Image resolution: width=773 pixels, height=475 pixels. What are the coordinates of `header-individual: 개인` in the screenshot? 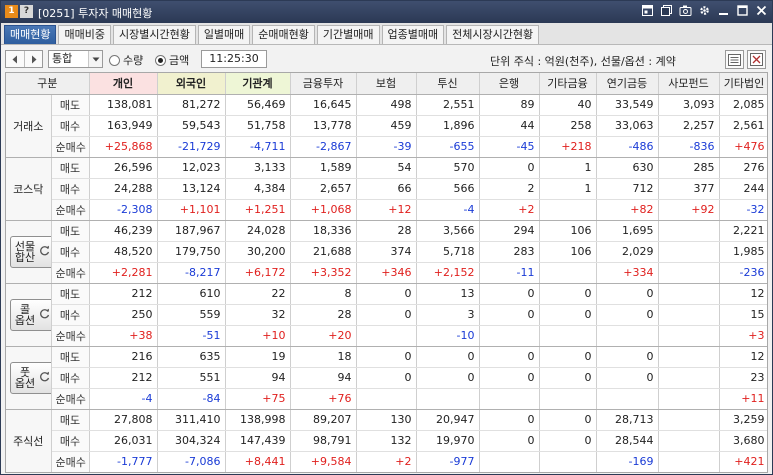 It's located at (123, 84).